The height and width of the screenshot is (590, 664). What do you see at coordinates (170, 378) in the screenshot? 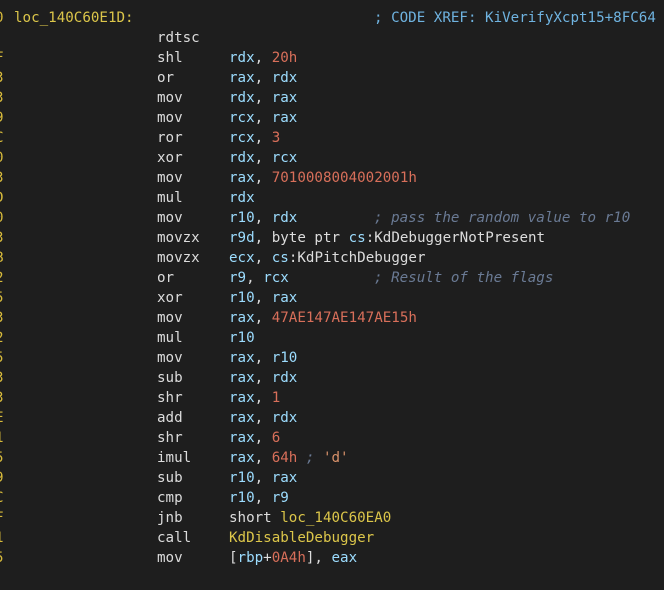
I see `instruction-mnemonic: sub` at bounding box center [170, 378].